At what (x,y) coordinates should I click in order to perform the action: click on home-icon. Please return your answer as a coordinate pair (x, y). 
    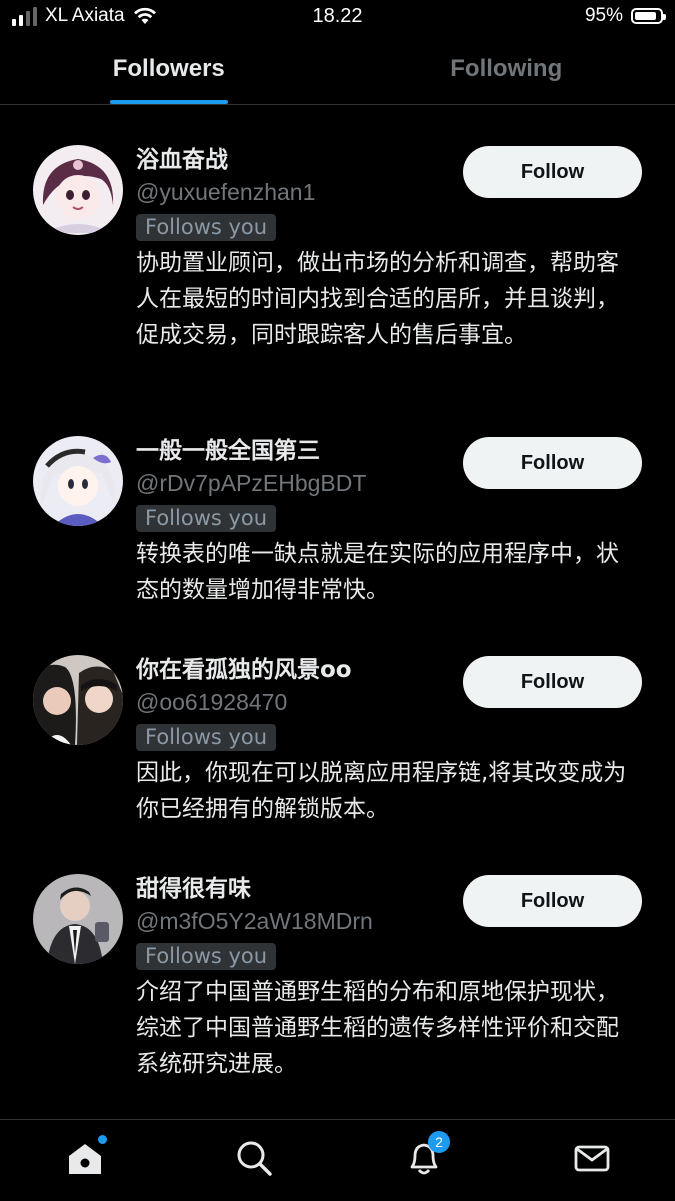
    Looking at the image, I should click on (85, 1158).